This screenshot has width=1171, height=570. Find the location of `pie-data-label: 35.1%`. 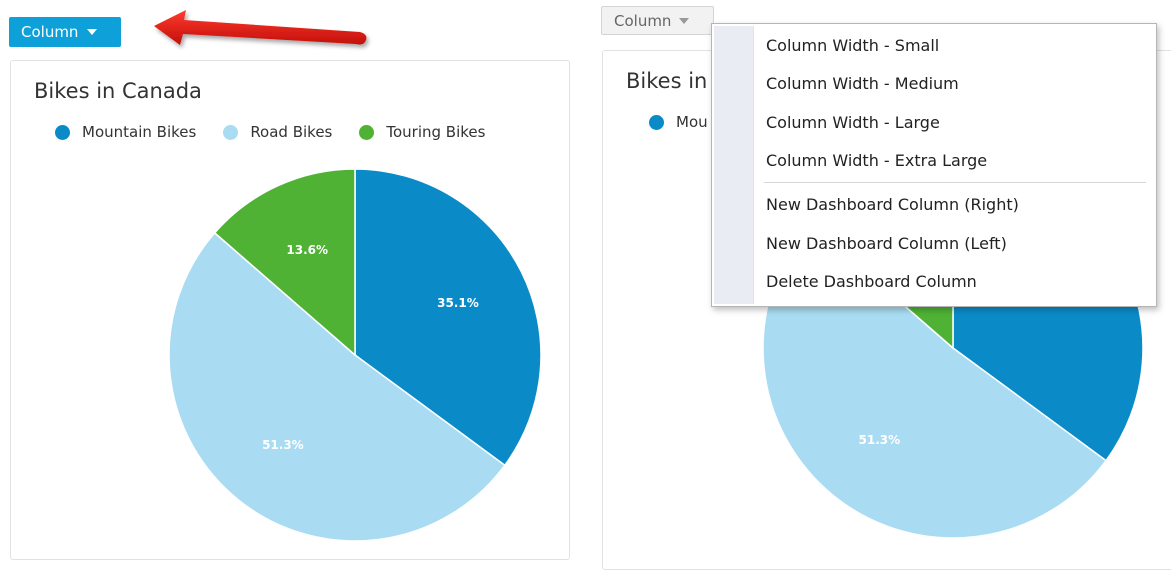

pie-data-label: 35.1% is located at coordinates (458, 303).